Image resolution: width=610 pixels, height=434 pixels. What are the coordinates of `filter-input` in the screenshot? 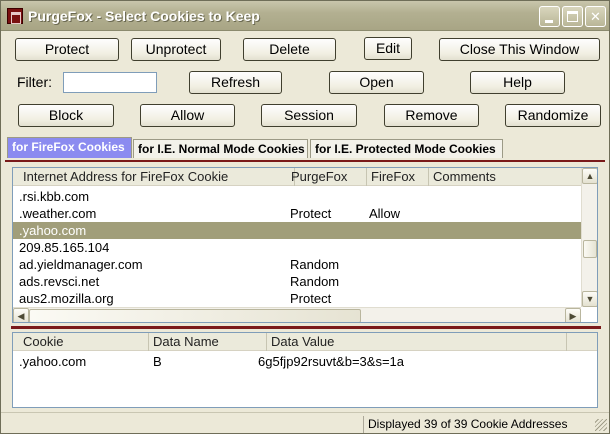 It's located at (110, 82).